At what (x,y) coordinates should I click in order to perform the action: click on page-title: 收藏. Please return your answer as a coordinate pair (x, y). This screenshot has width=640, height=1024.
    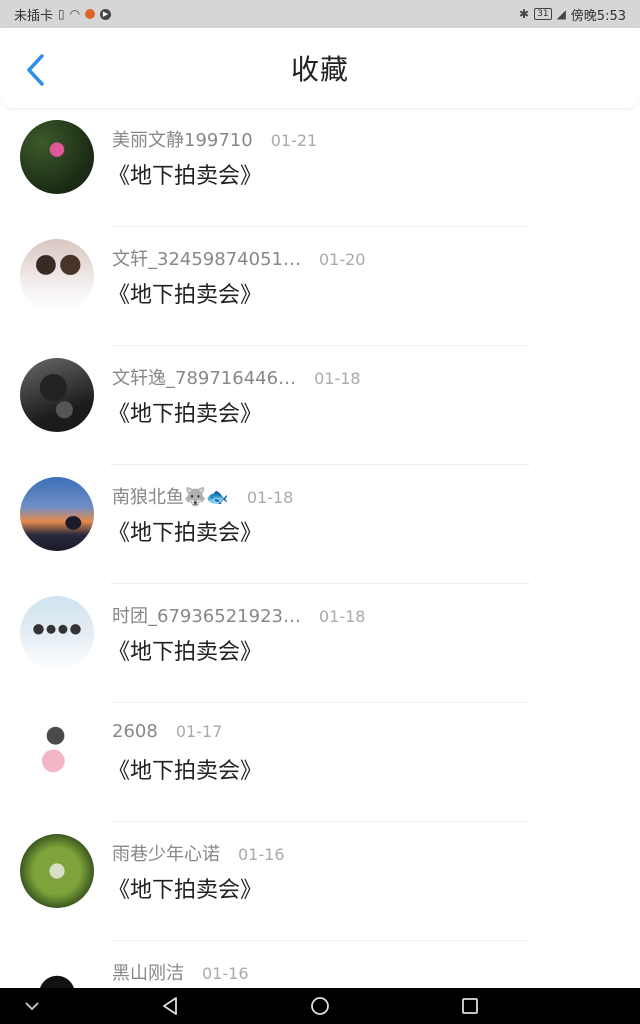
    Looking at the image, I should click on (319, 69).